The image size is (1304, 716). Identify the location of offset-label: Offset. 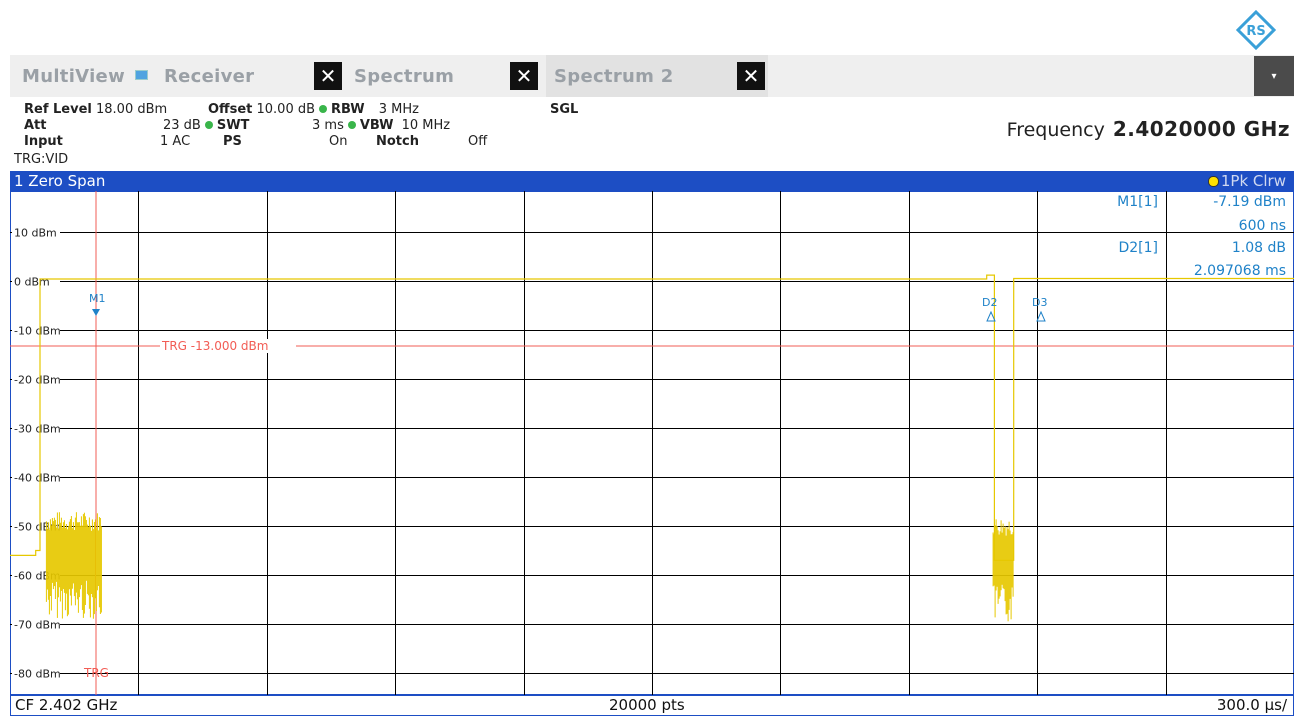
(230, 109).